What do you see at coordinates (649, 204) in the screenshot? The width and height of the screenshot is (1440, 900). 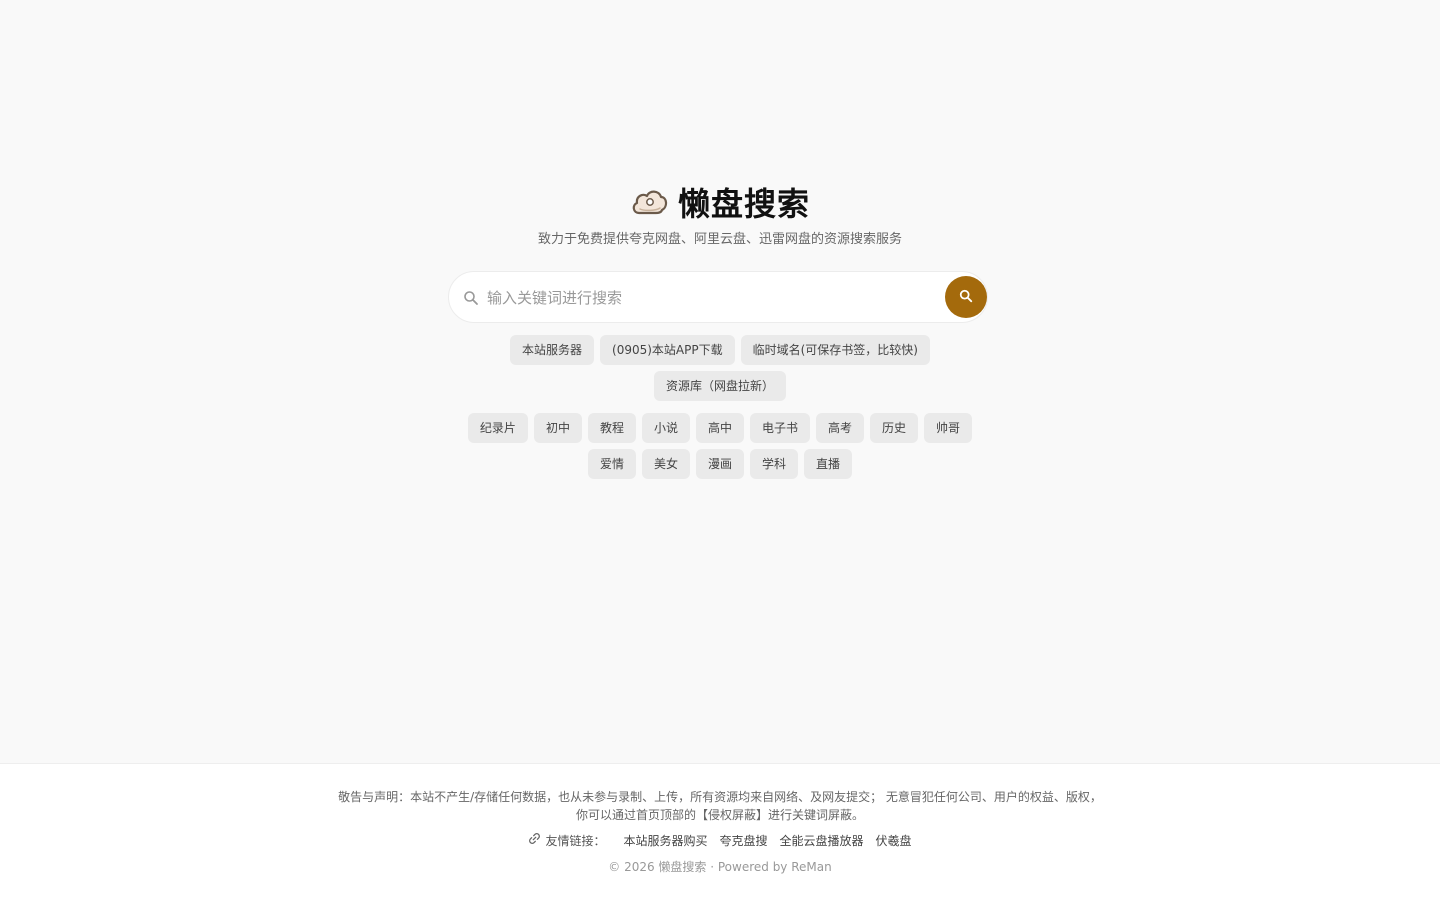 I see `cloud-logo-icon` at bounding box center [649, 204].